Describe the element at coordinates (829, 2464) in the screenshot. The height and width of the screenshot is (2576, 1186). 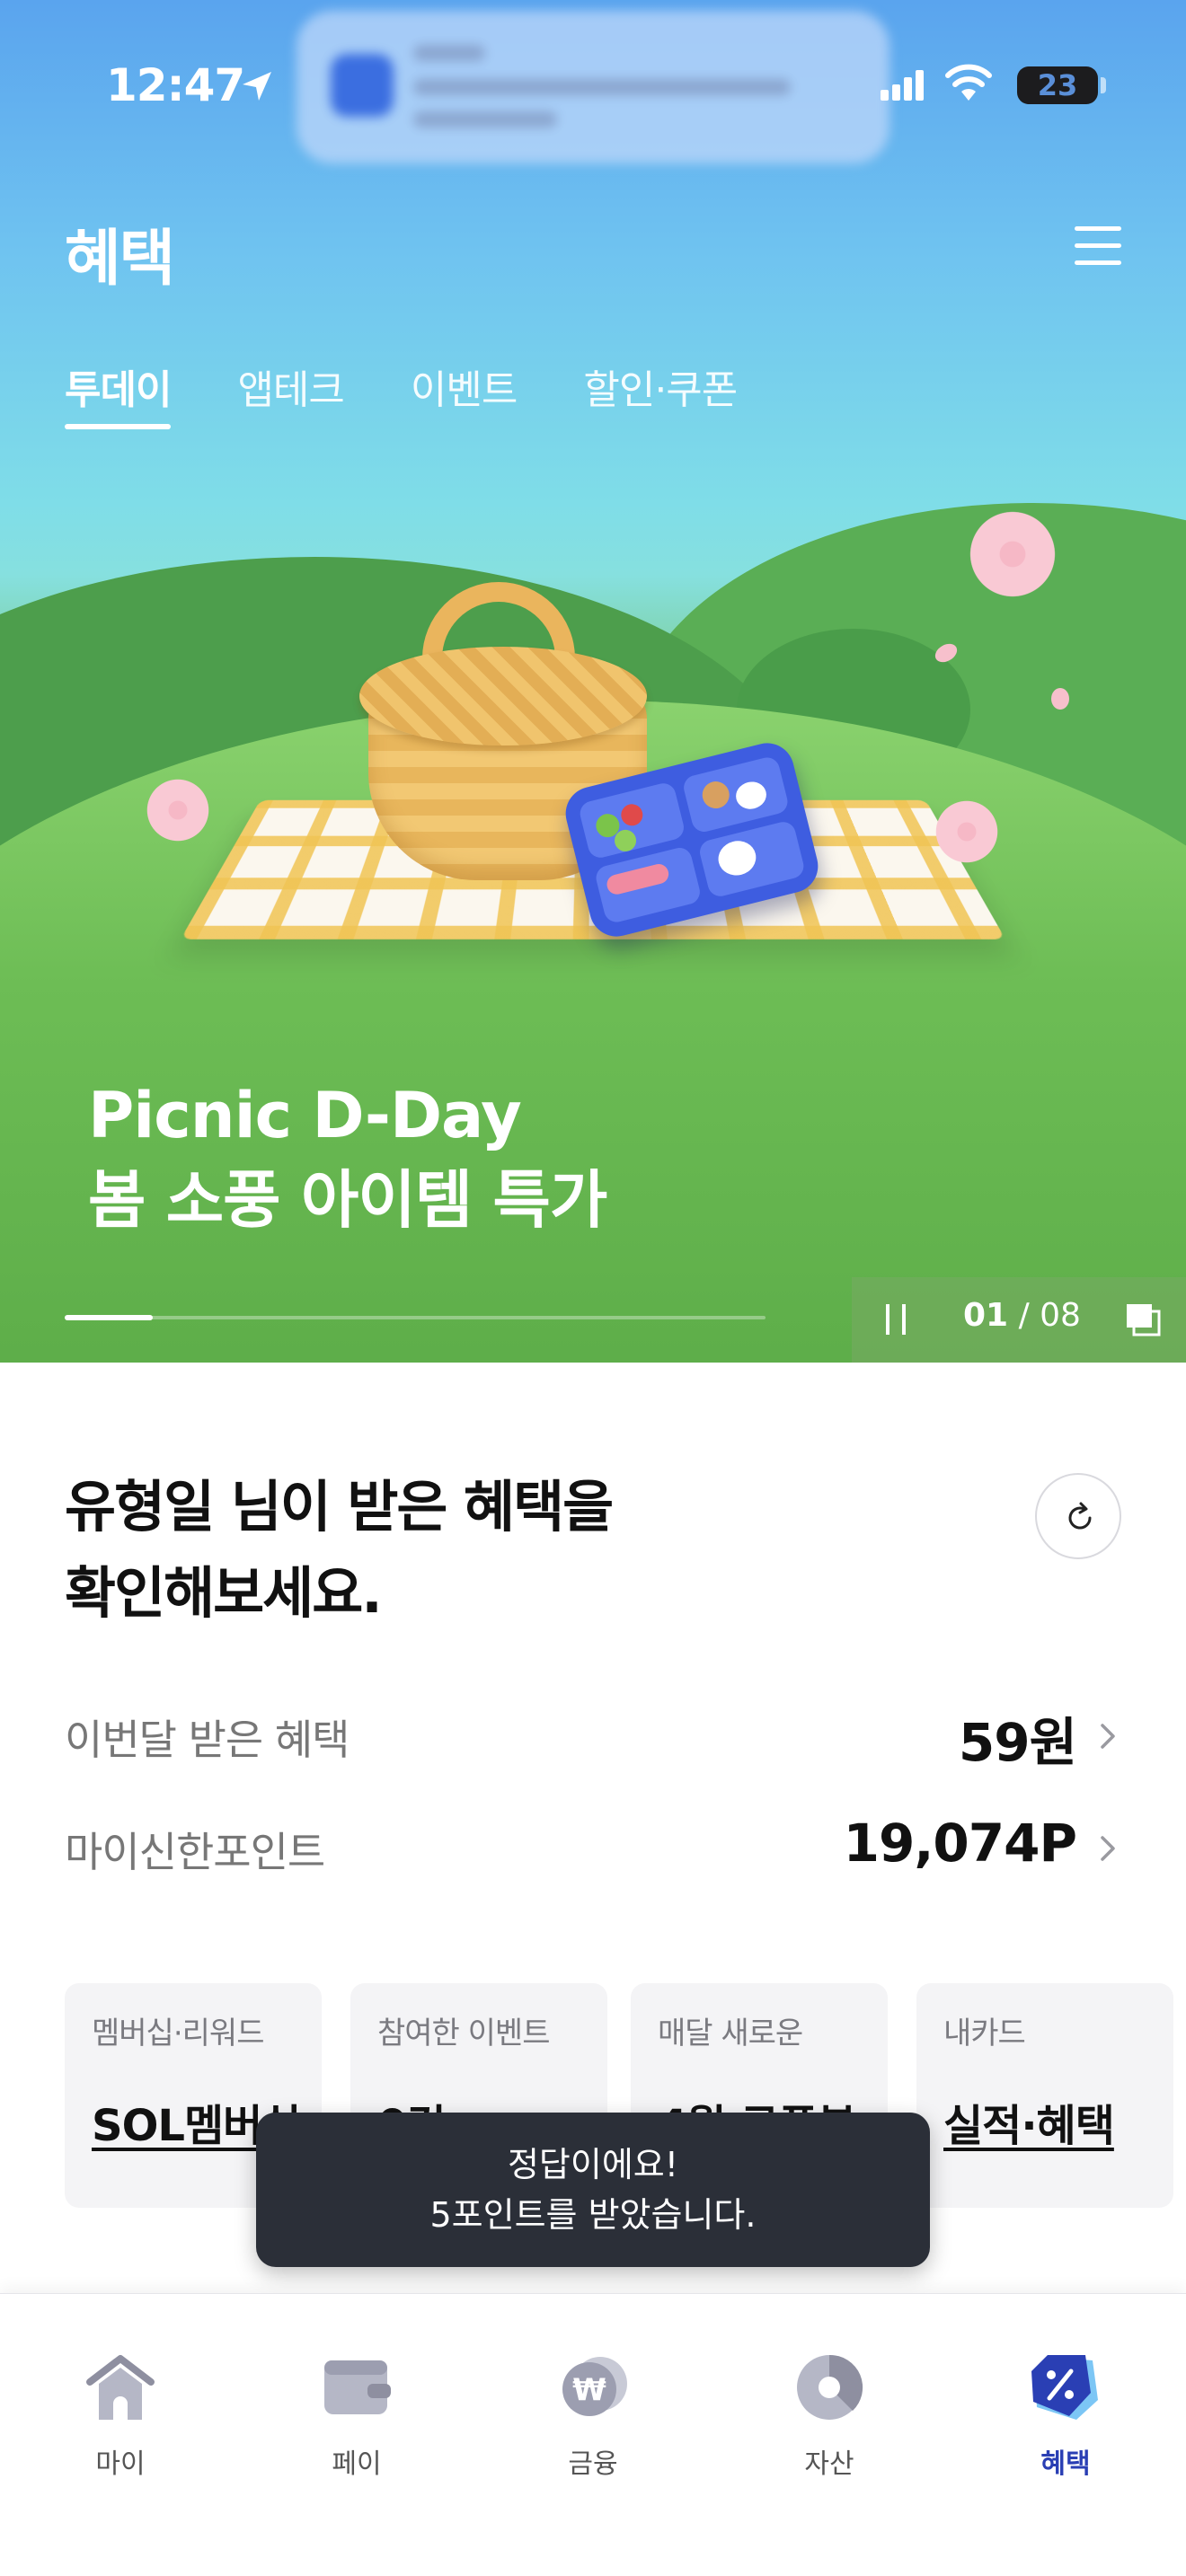
I see `nav-label: 자산` at that location.